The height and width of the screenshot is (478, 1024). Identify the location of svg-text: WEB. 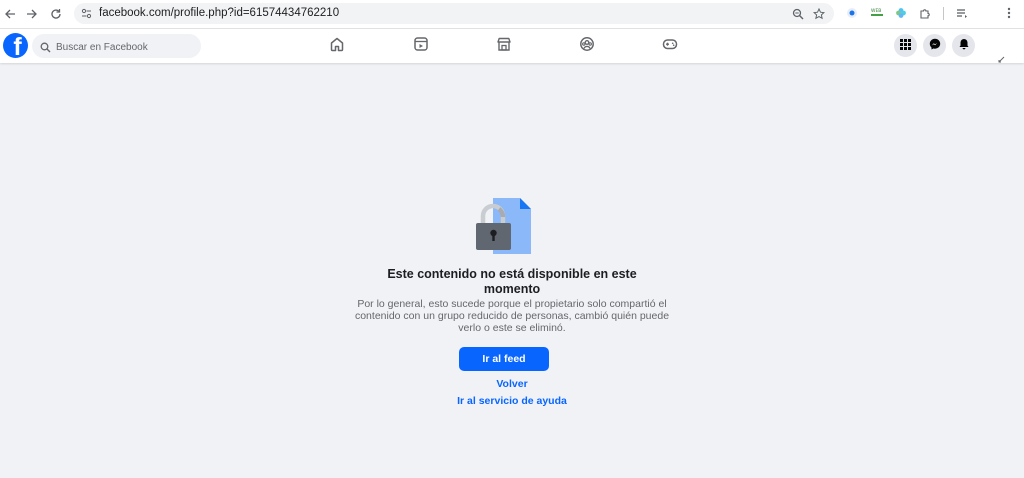
(876, 11).